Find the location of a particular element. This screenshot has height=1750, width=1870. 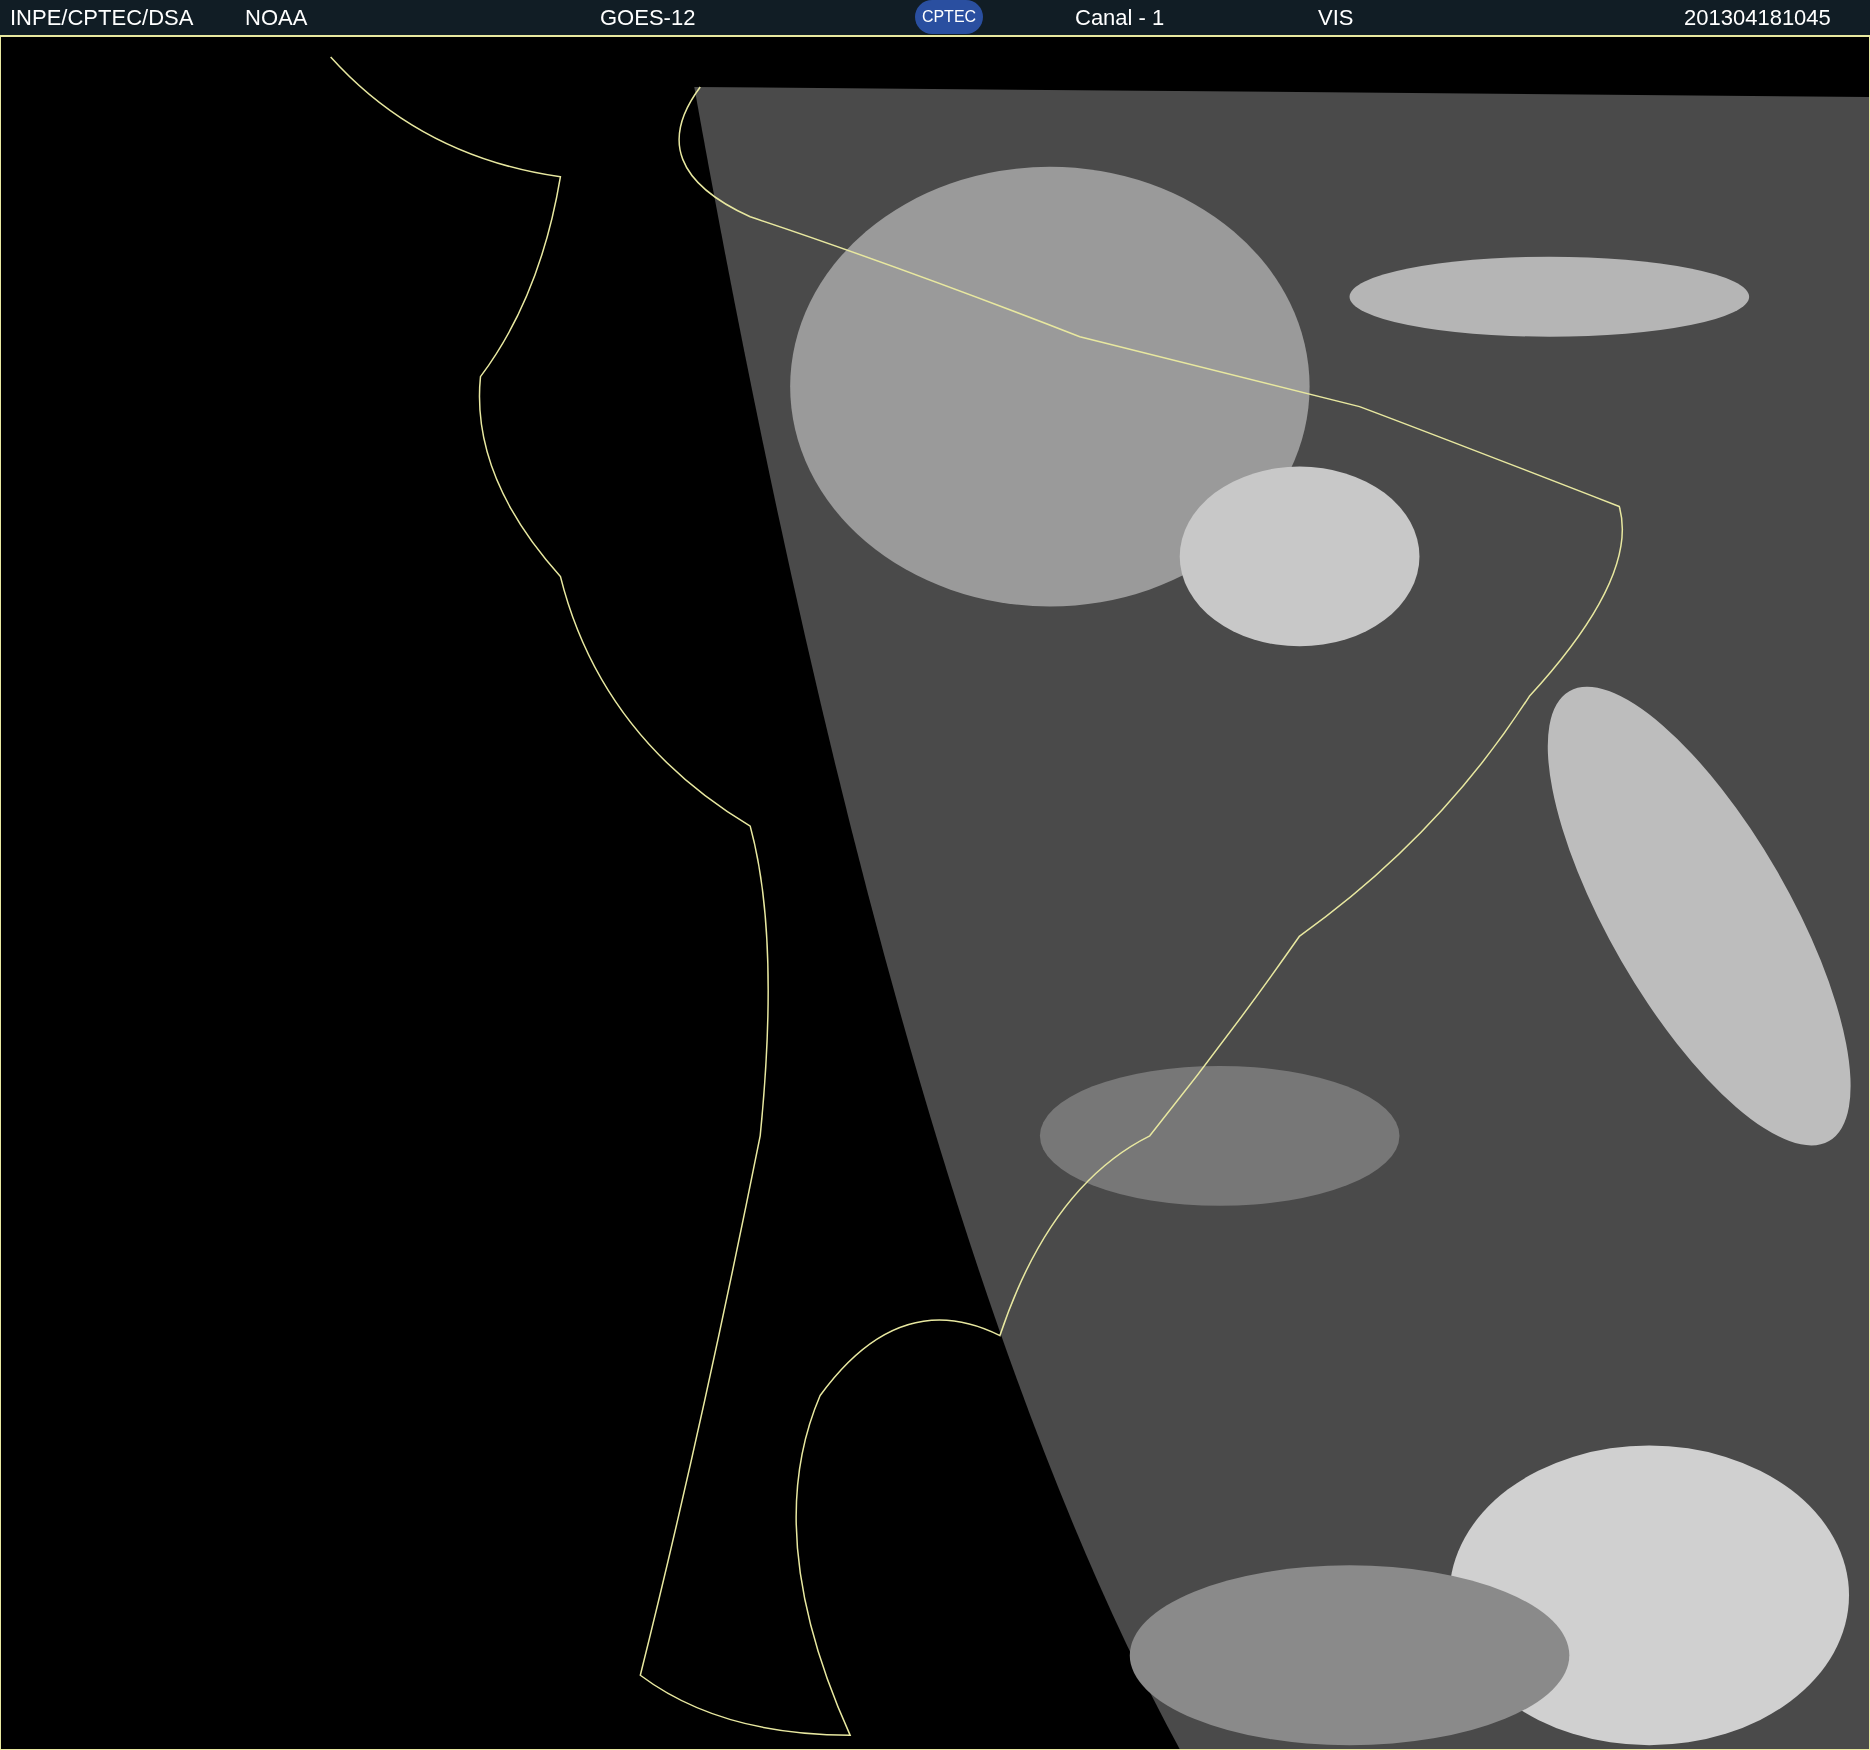

logo: CPTEC is located at coordinates (949, 17).